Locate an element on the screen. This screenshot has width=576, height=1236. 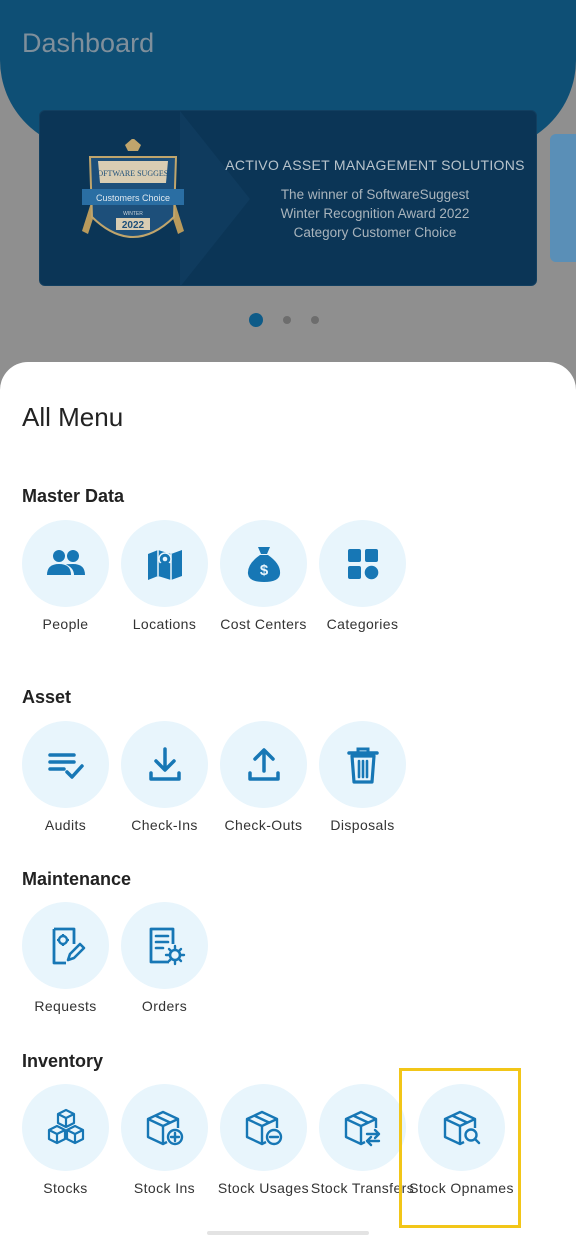
menu-item-people: People is located at coordinates (65, 577).